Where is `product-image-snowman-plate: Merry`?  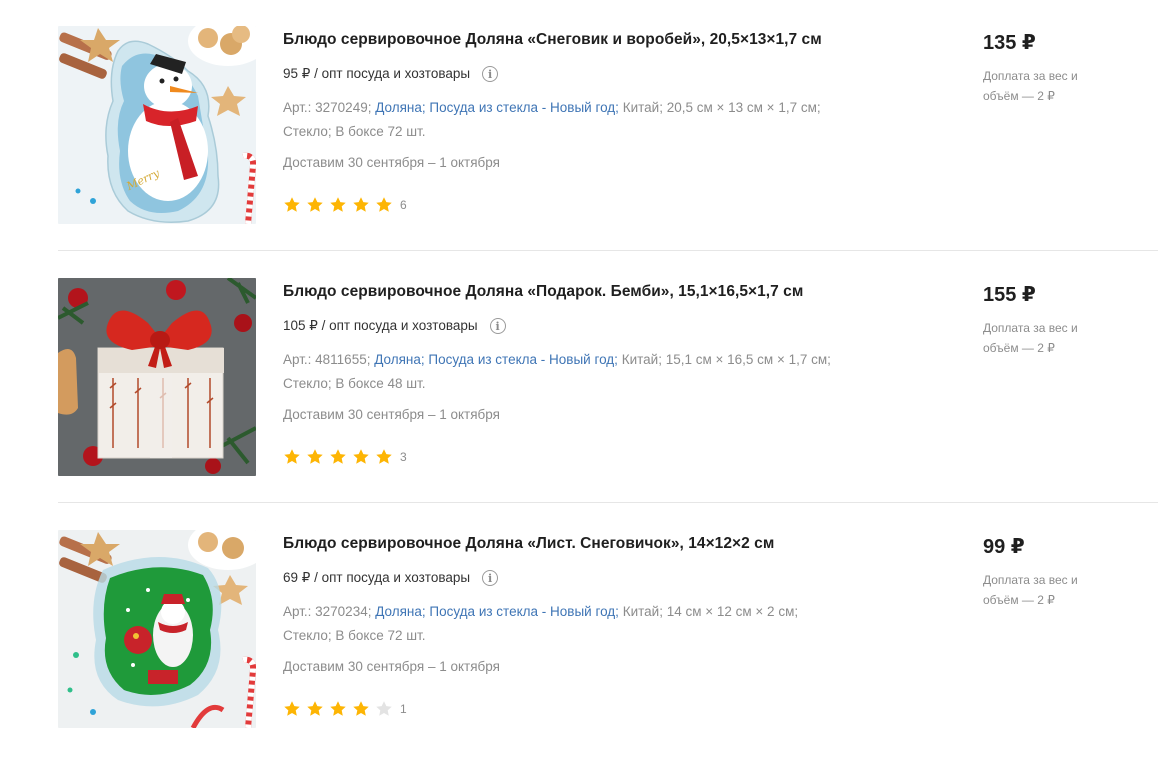 product-image-snowman-plate: Merry is located at coordinates (157, 125).